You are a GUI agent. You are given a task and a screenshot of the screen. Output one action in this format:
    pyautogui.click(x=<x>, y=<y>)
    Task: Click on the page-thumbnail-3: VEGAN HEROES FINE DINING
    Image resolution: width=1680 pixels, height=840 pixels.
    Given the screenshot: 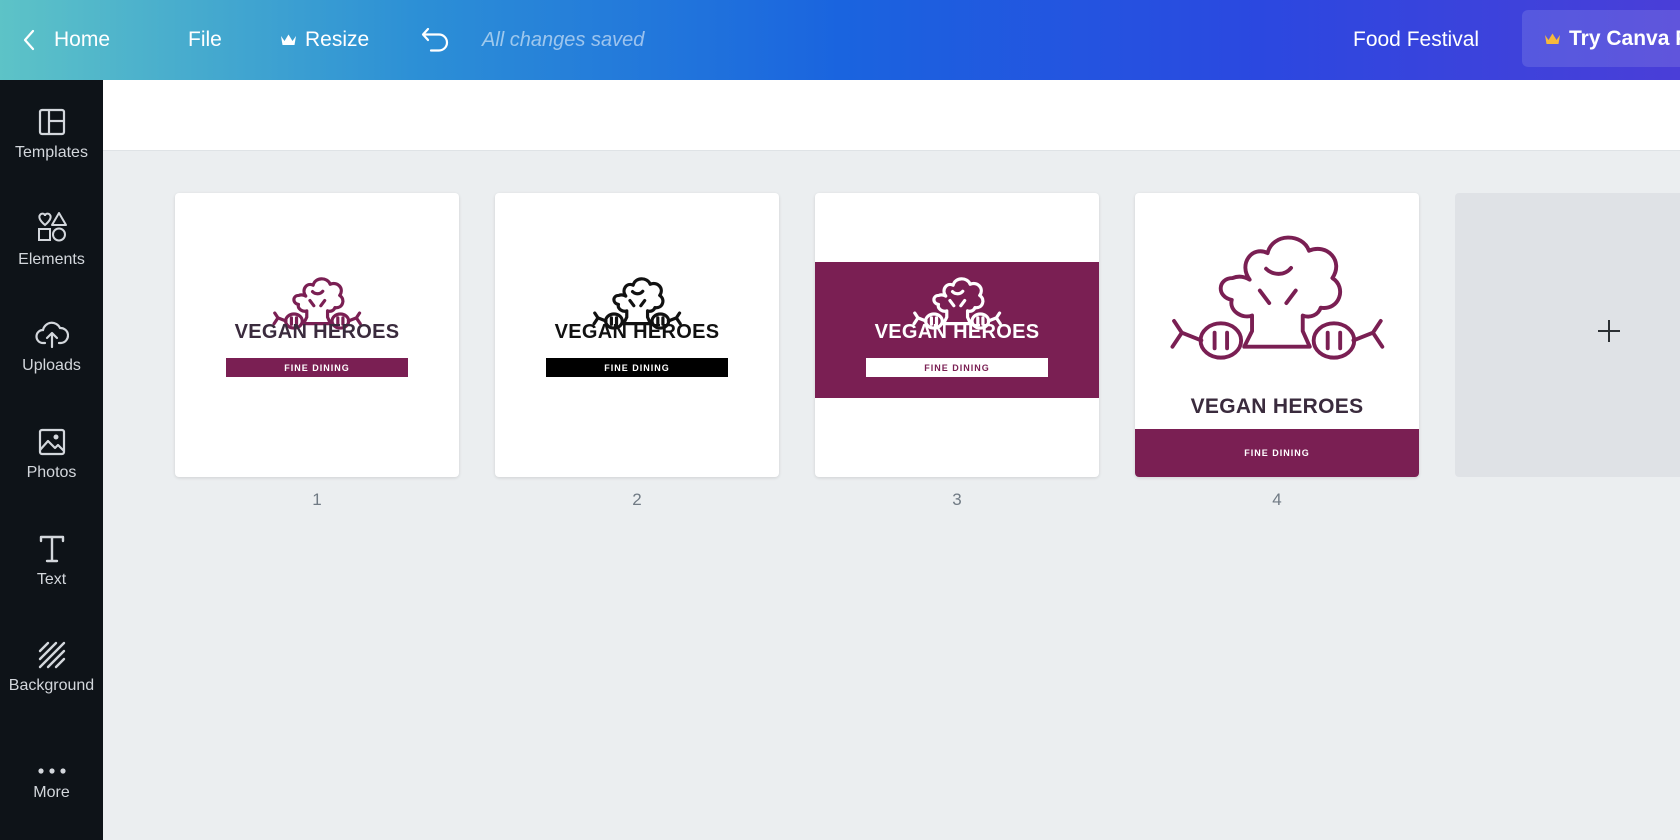 What is the action you would take?
    pyautogui.click(x=957, y=335)
    